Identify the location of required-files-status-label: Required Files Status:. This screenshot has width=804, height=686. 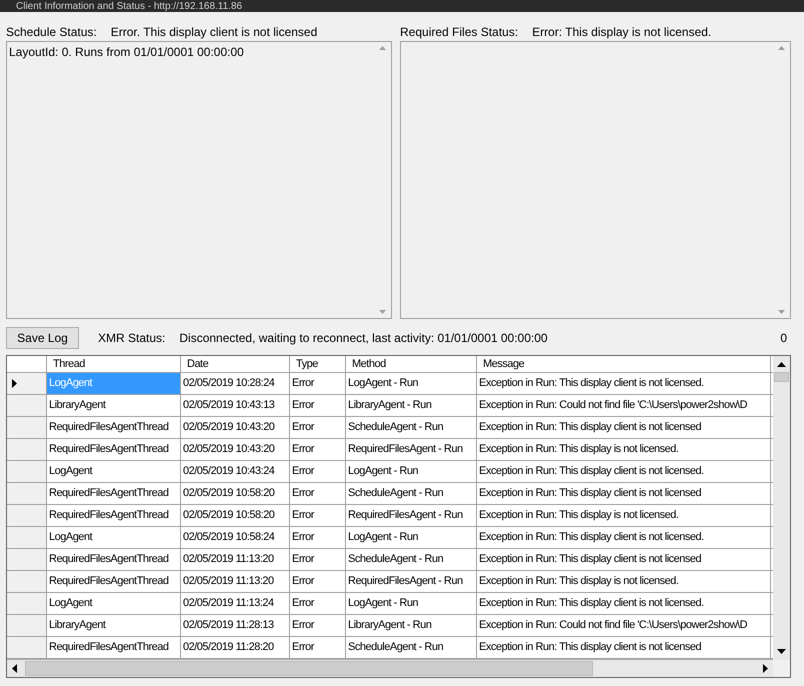
(459, 32).